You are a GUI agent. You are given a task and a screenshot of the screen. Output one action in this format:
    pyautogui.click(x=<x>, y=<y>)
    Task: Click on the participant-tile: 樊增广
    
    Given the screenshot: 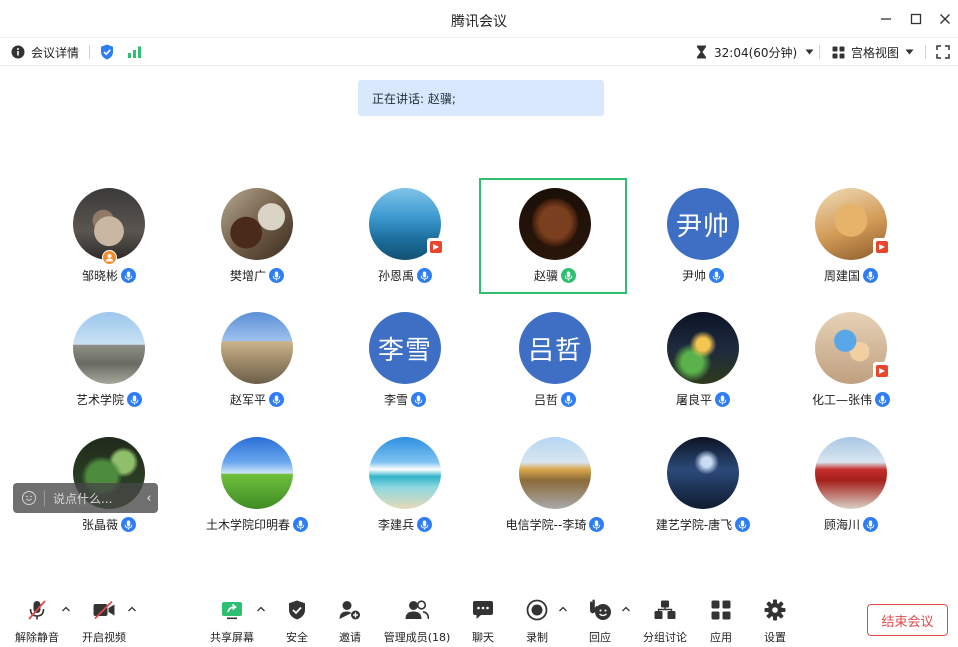 What is the action you would take?
    pyautogui.click(x=257, y=238)
    